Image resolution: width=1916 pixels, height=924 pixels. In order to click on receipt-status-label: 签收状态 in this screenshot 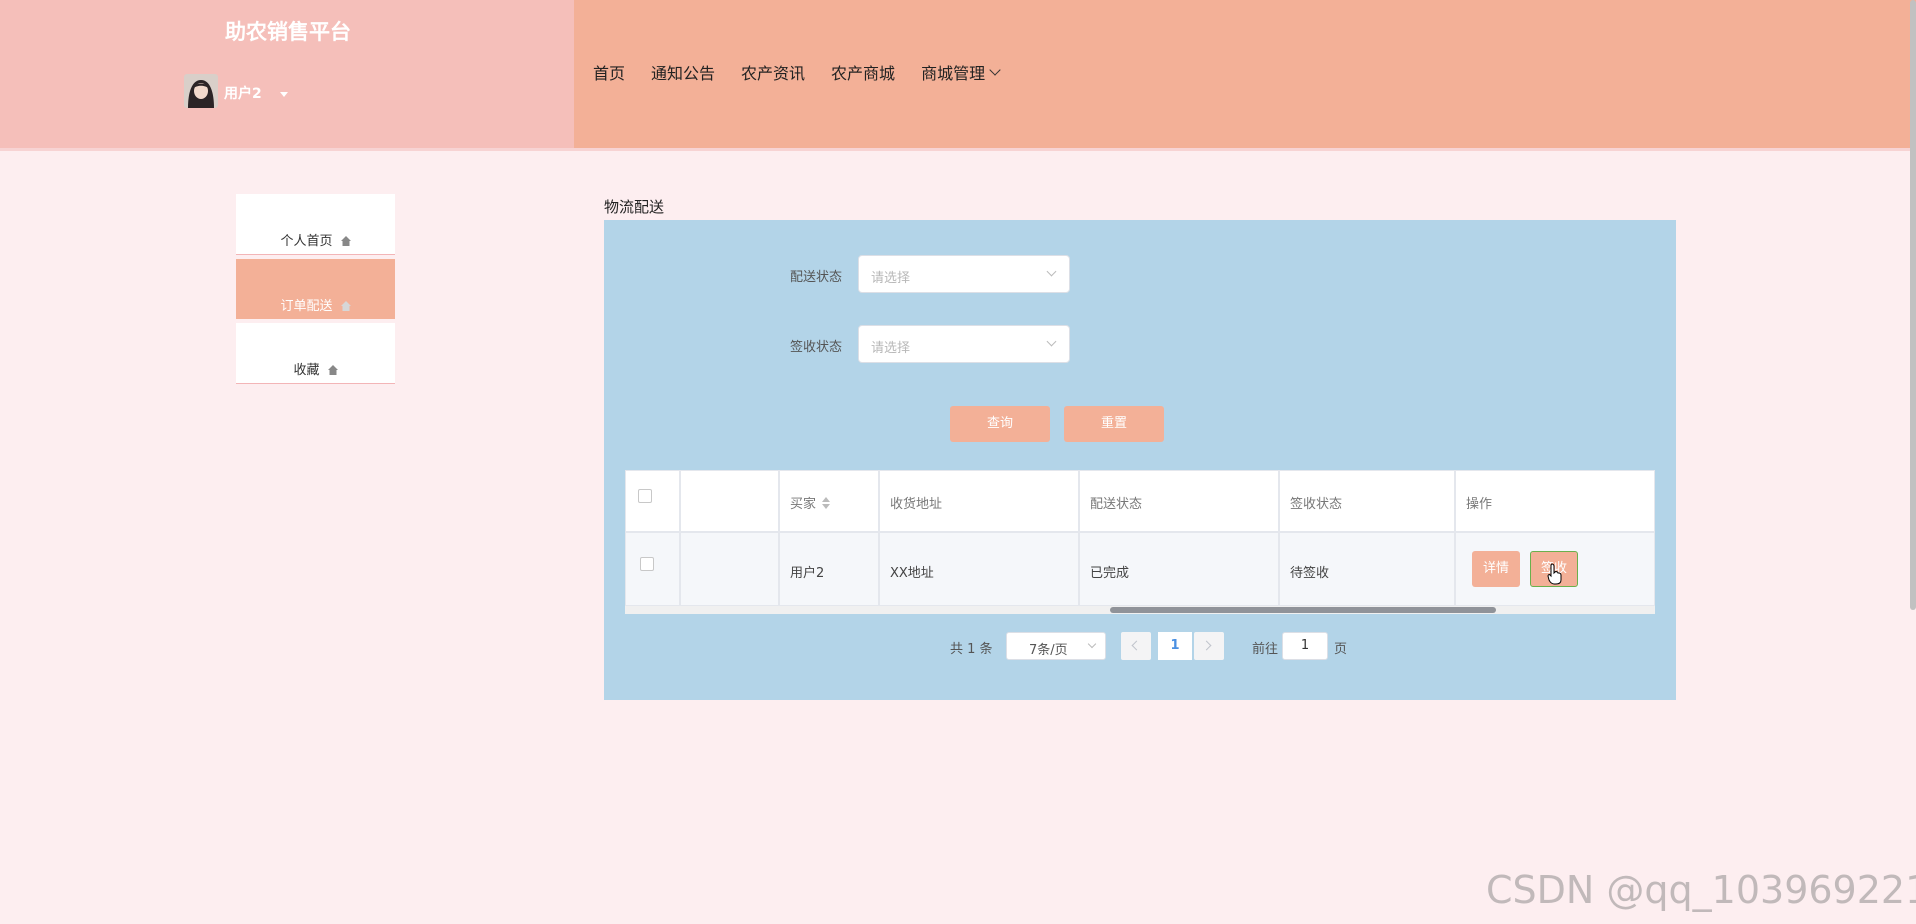, I will do `click(816, 347)`.